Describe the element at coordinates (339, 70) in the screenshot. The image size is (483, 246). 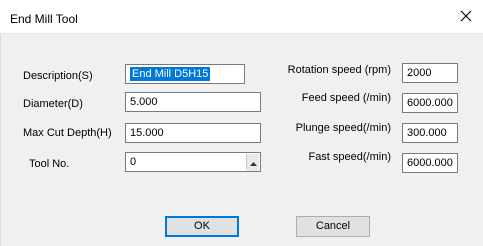
I see `rotation-speed-label: Rotation speed (rpm)` at that location.